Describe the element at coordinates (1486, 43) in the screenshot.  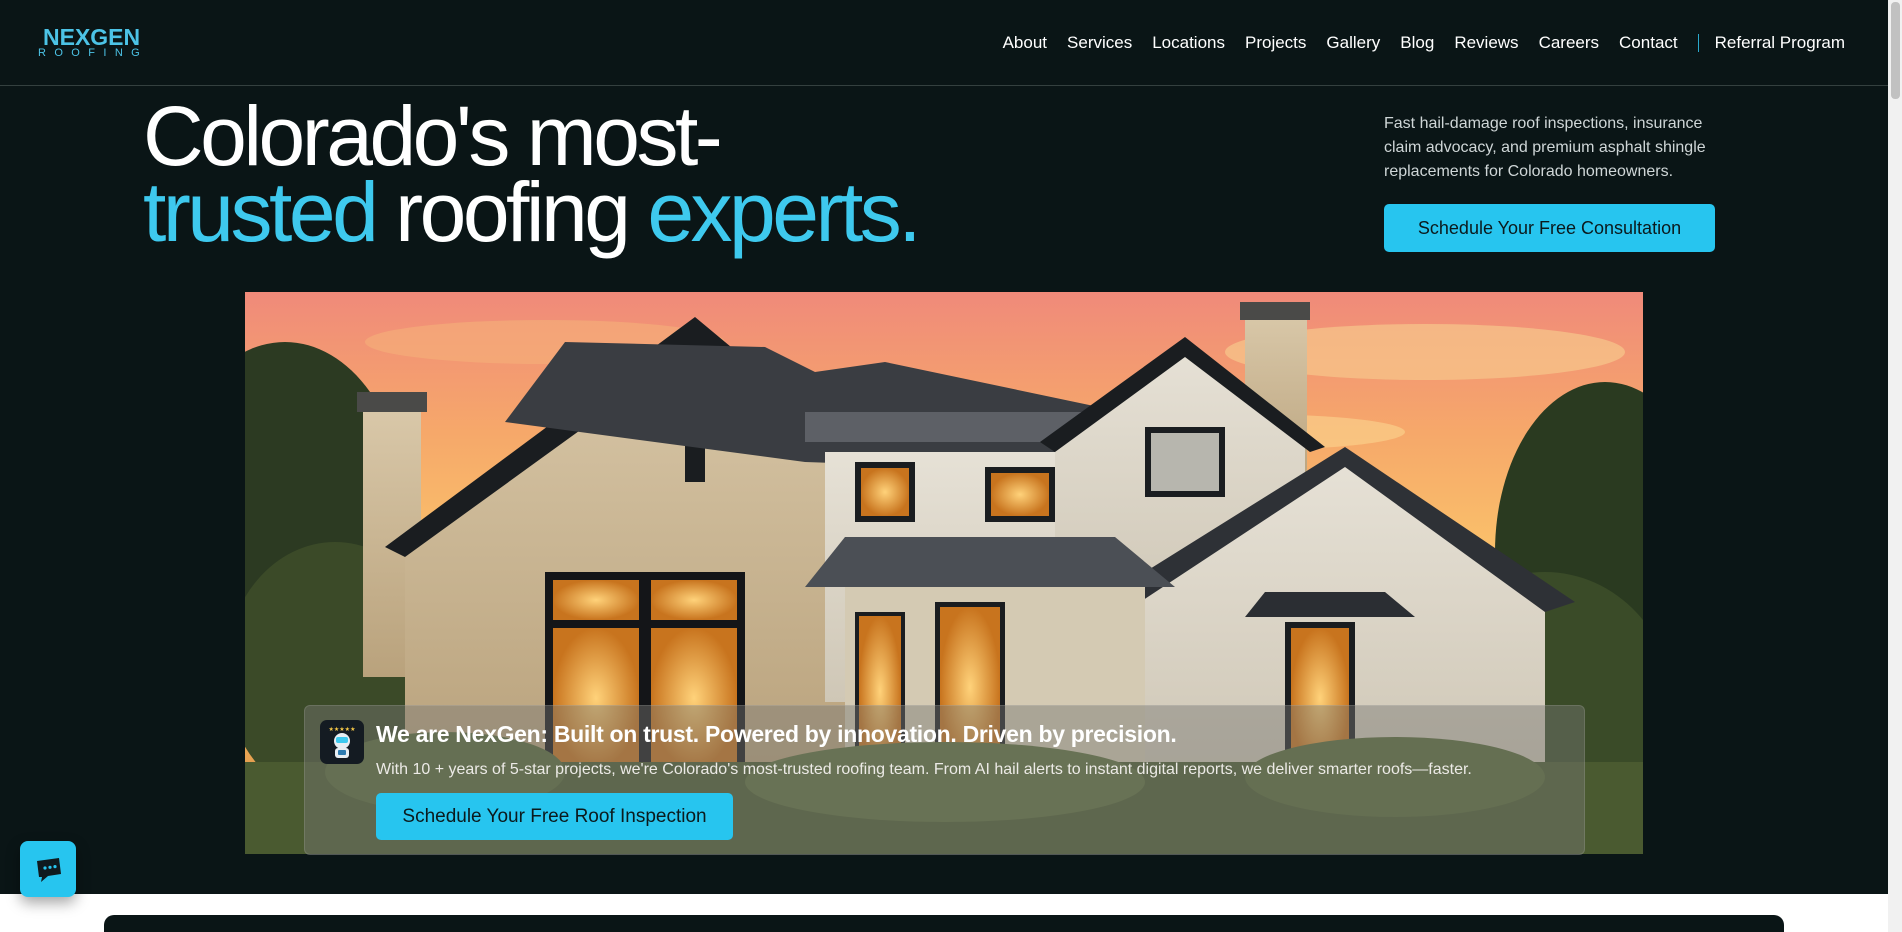
I see `nav-reviews: Reviews` at that location.